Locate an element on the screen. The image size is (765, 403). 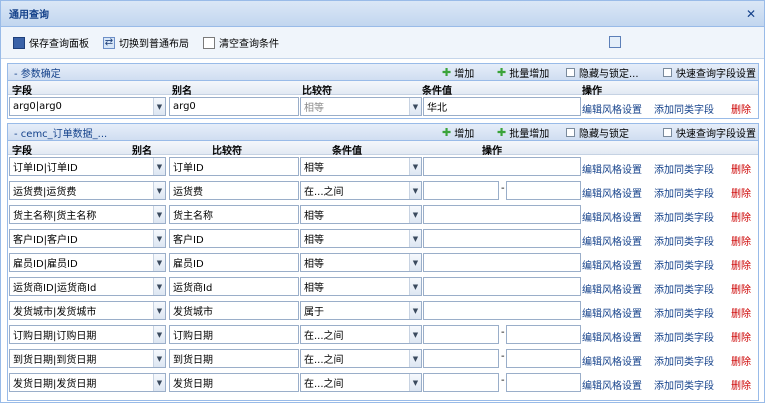
alias-input: 订单ID is located at coordinates (234, 166).